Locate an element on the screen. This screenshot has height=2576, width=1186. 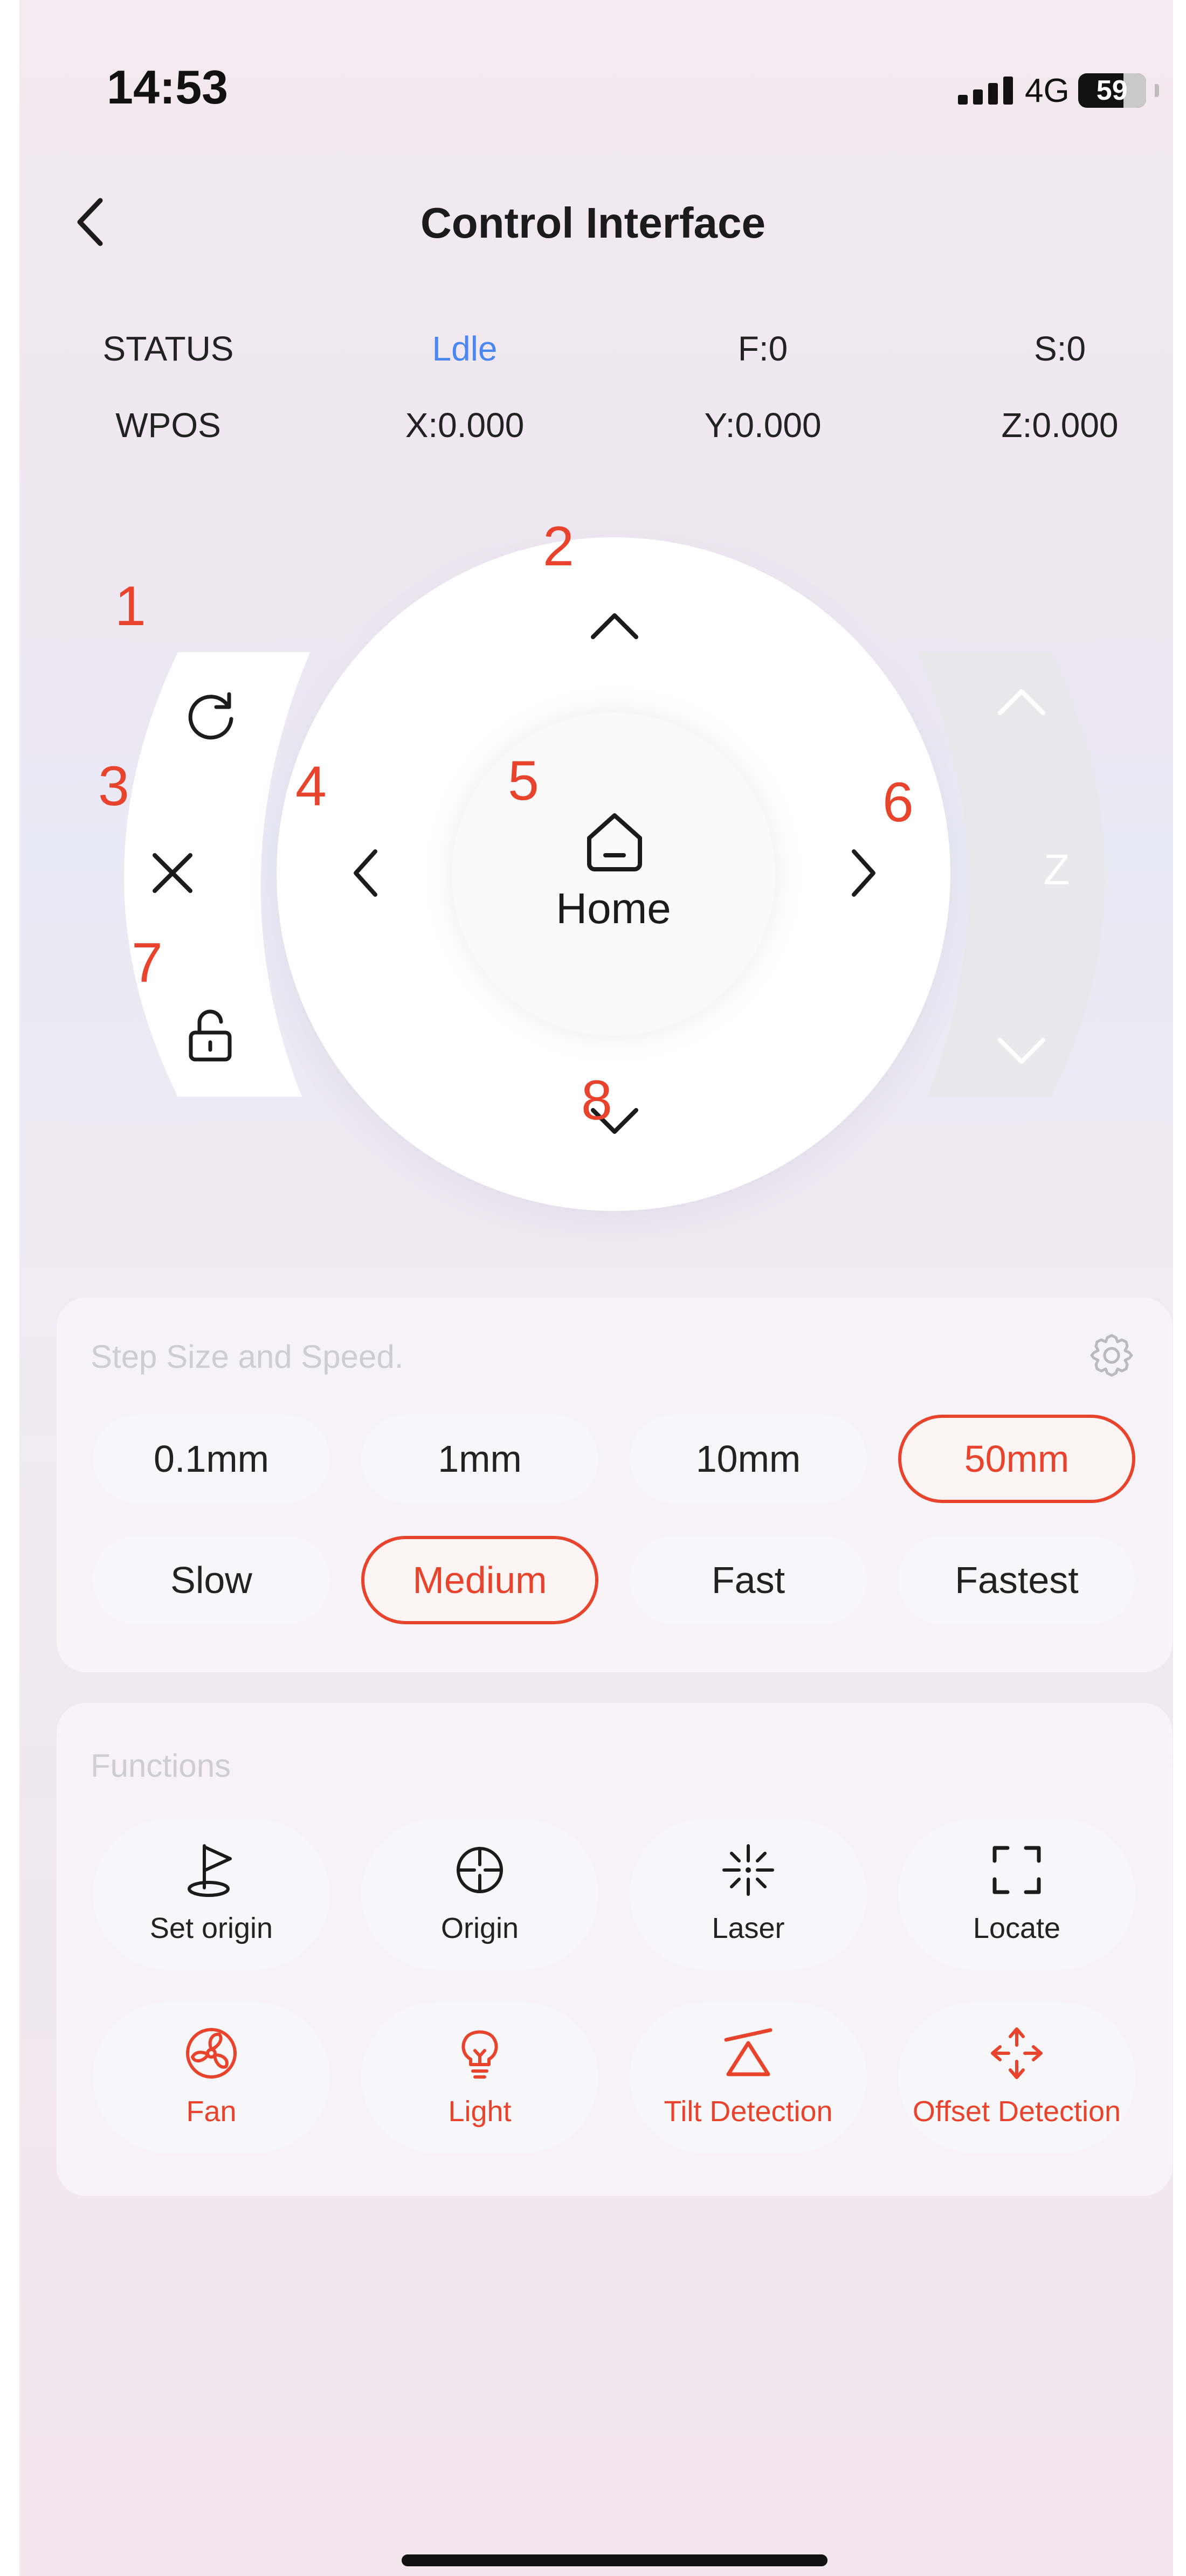
jog-up-icon is located at coordinates (615, 625).